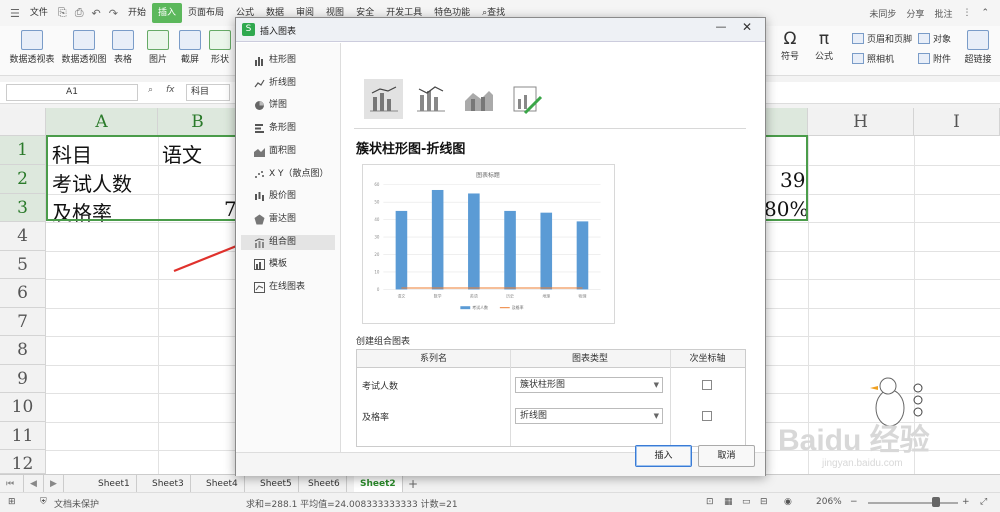 The image size is (1000, 512). Describe the element at coordinates (206, 13) in the screenshot. I see `tab-page-layout: 页面布局` at that location.